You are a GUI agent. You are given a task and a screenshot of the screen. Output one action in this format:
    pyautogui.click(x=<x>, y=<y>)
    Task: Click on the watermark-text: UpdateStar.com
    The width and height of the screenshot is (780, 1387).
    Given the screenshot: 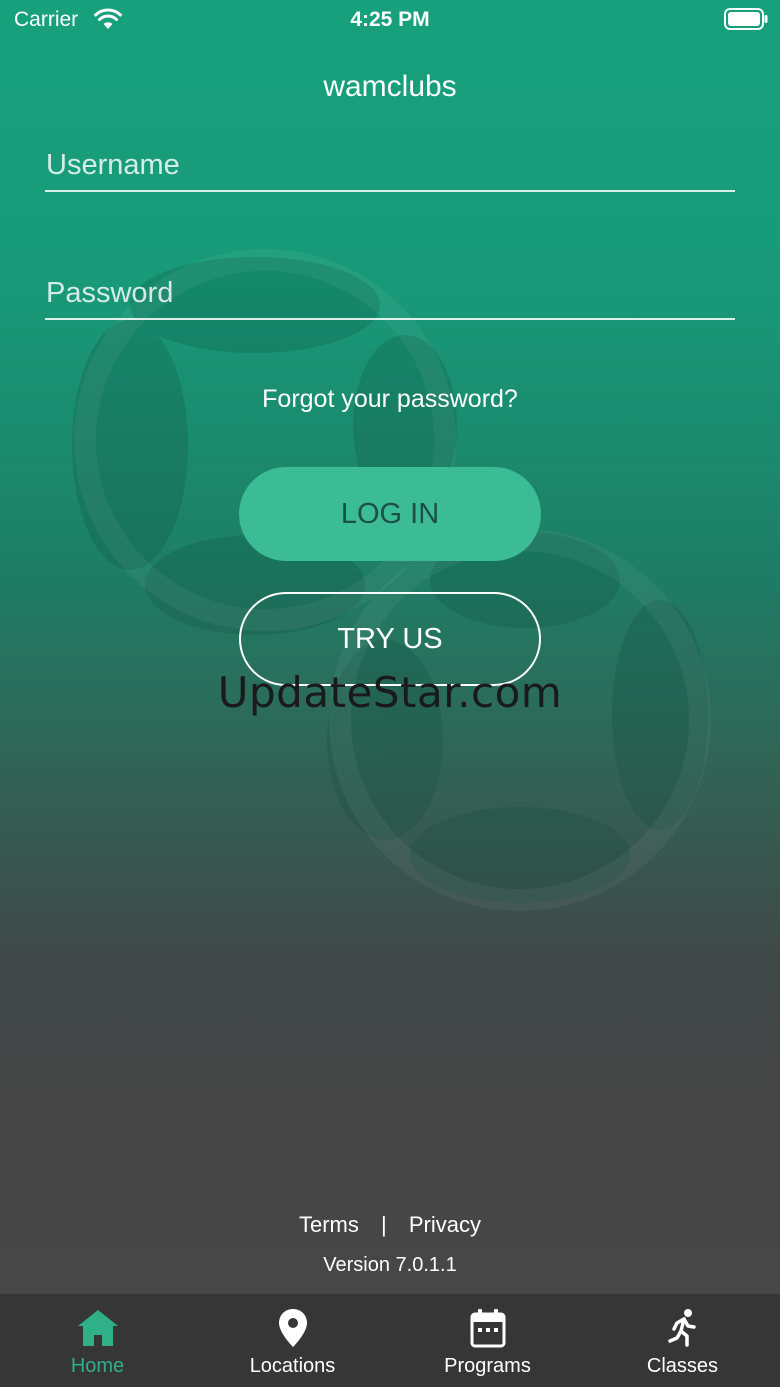 What is the action you would take?
    pyautogui.click(x=390, y=692)
    